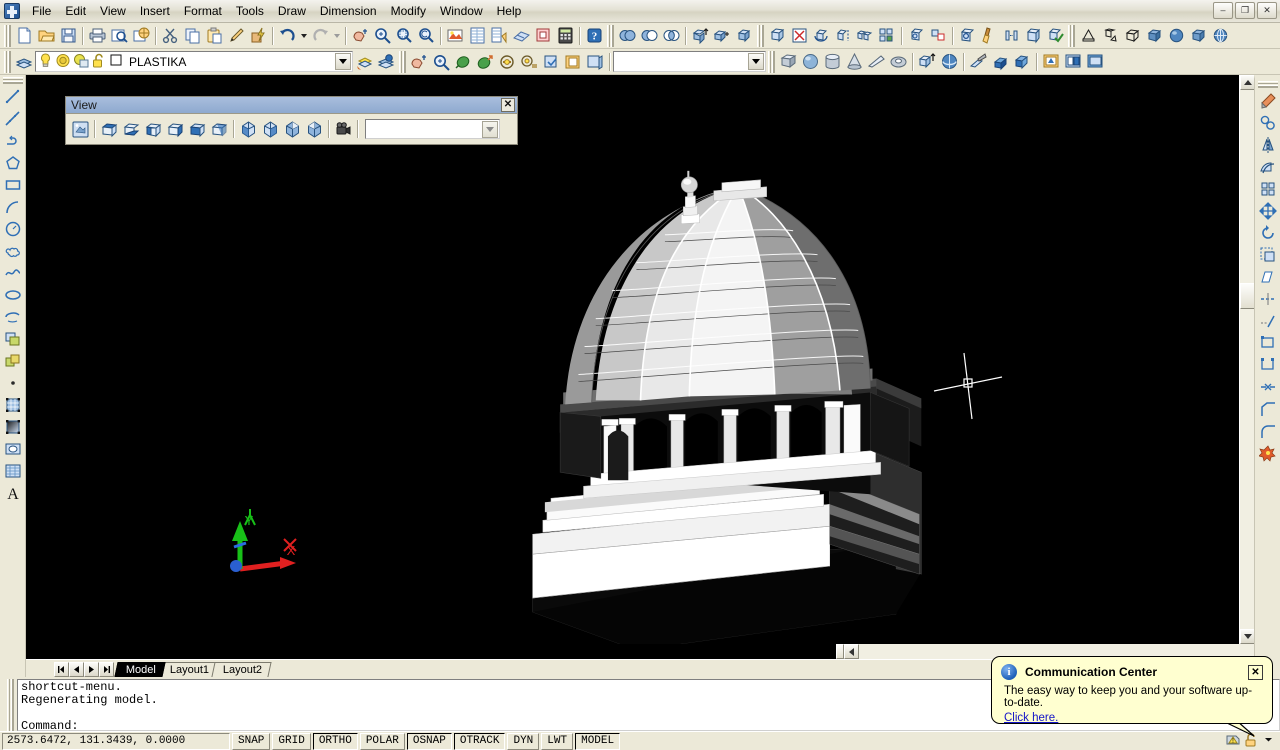 The image size is (1280, 750). I want to click on box-solid-icon, so click(788, 62).